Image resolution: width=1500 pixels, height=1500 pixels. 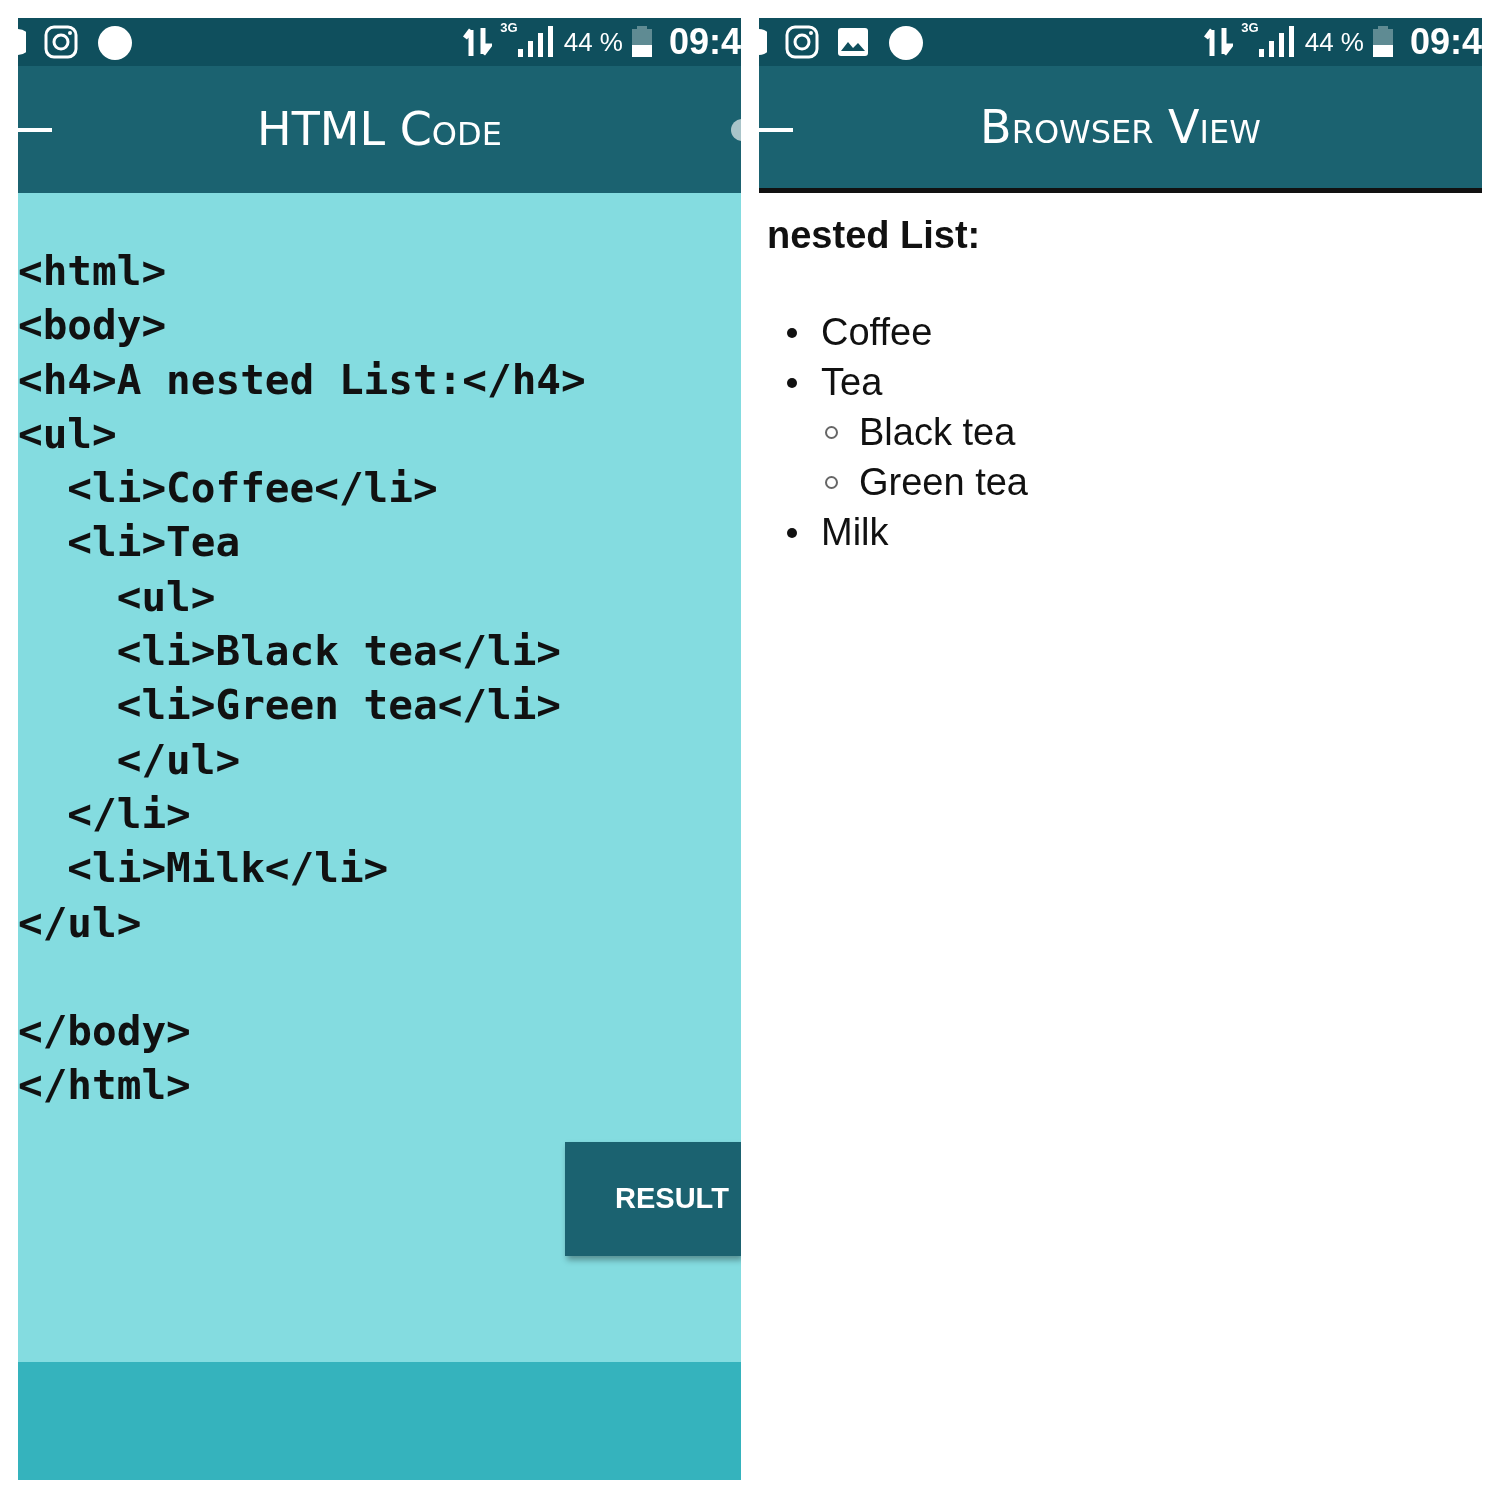 What do you see at coordinates (937, 431) in the screenshot?
I see `list-item: Black tea` at bounding box center [937, 431].